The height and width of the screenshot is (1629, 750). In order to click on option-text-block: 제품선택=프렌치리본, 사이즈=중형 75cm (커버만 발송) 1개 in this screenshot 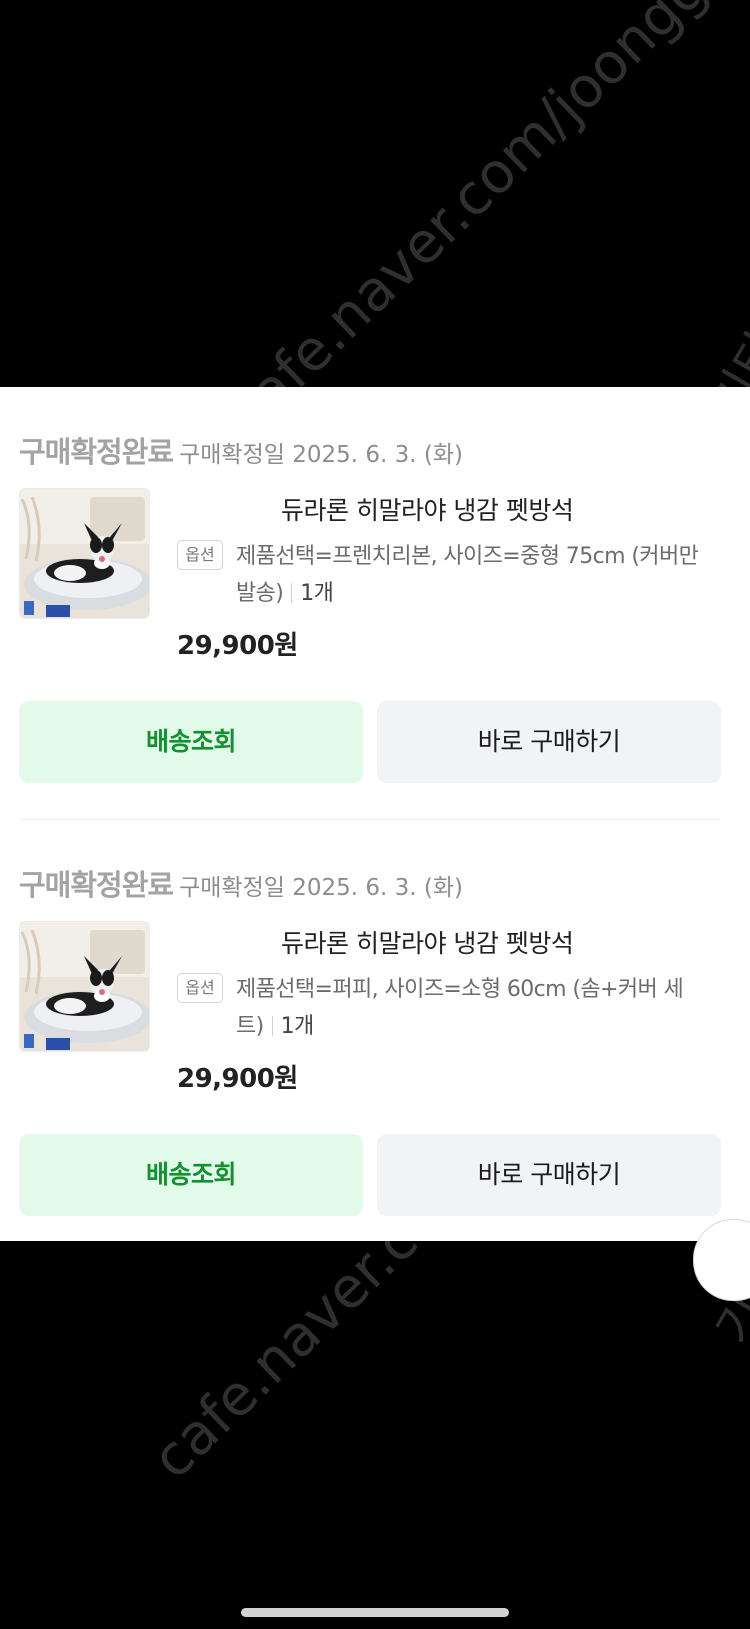, I will do `click(471, 575)`.